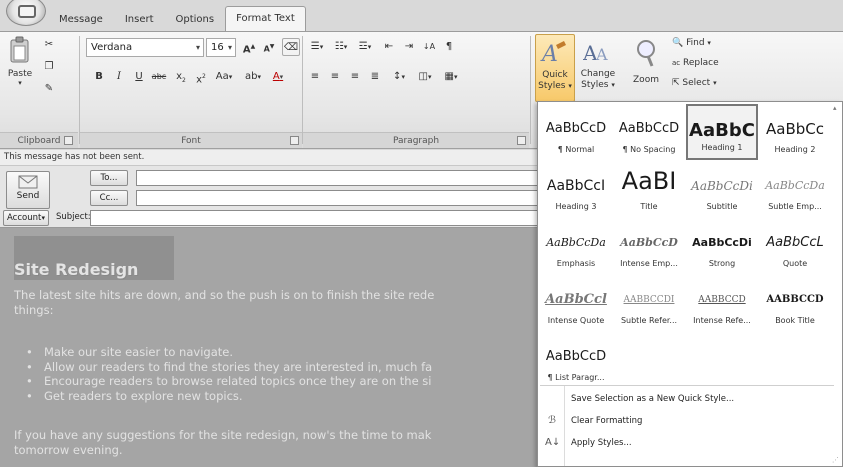  I want to click on clear-format-icon: ⌫, so click(291, 47).